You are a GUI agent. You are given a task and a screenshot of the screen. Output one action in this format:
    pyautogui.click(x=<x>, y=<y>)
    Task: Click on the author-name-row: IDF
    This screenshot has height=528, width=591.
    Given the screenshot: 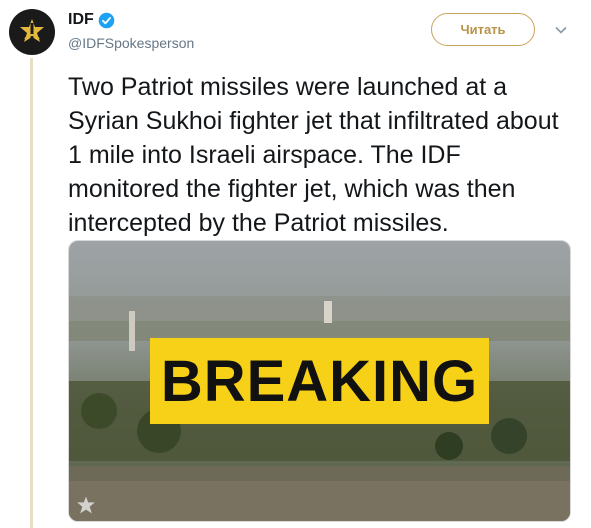 What is the action you would take?
    pyautogui.click(x=91, y=20)
    